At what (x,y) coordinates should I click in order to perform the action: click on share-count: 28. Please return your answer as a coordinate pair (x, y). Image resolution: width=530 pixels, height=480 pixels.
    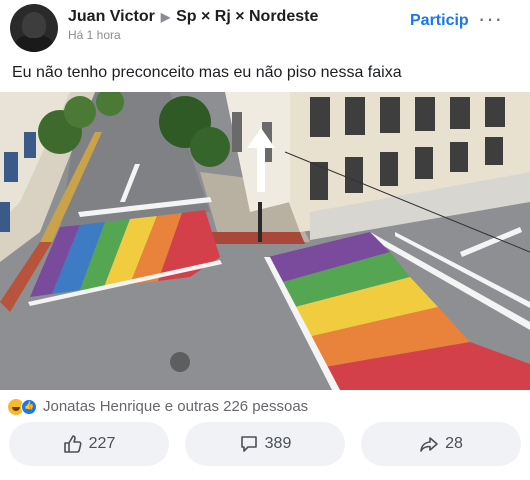
    Looking at the image, I should click on (454, 443).